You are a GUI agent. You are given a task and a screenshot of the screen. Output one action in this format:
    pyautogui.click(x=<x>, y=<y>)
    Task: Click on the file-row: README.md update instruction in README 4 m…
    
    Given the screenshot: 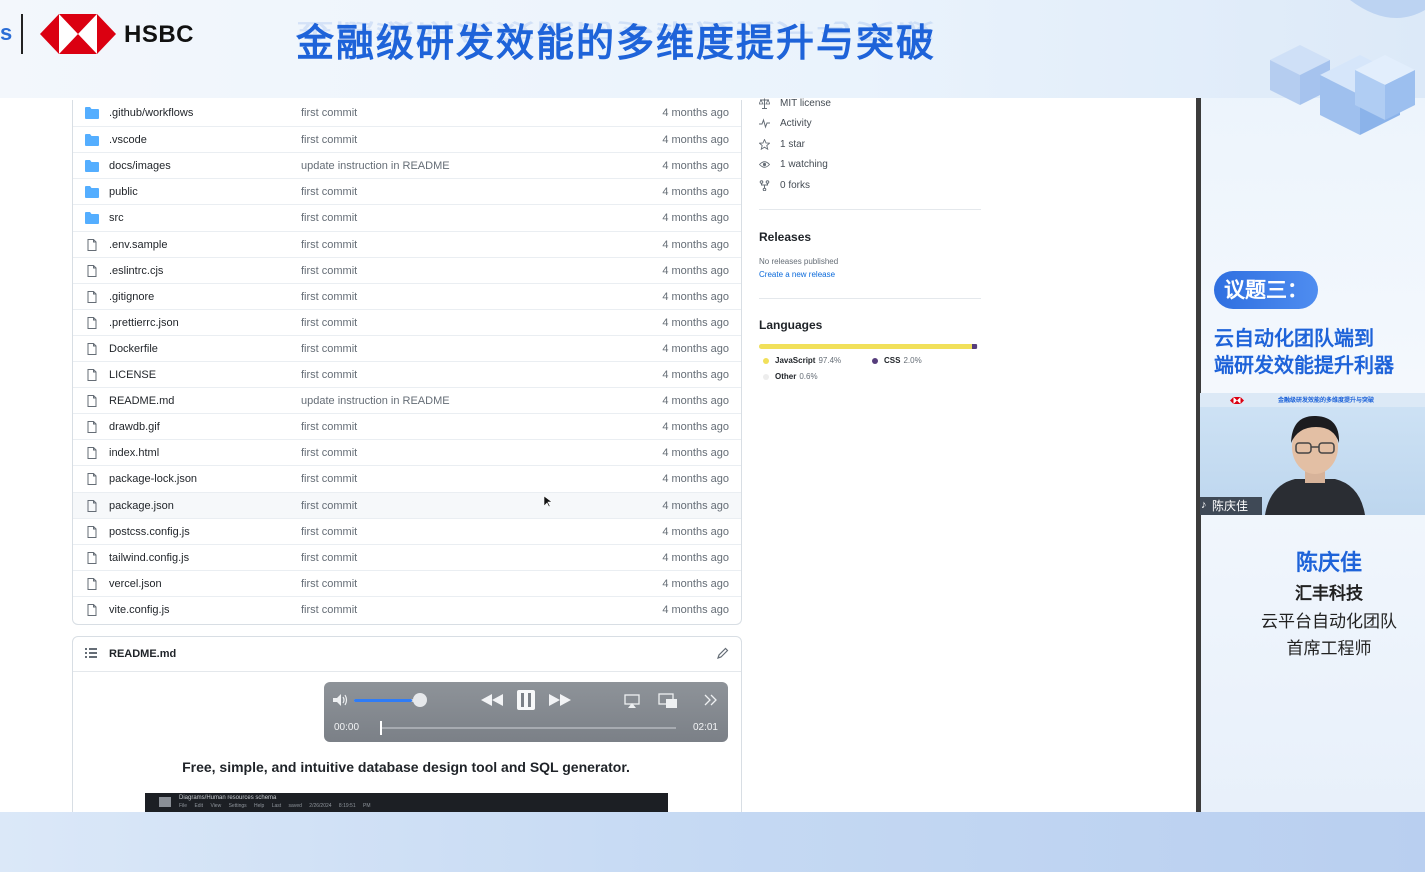 What is the action you would take?
    pyautogui.click(x=407, y=400)
    